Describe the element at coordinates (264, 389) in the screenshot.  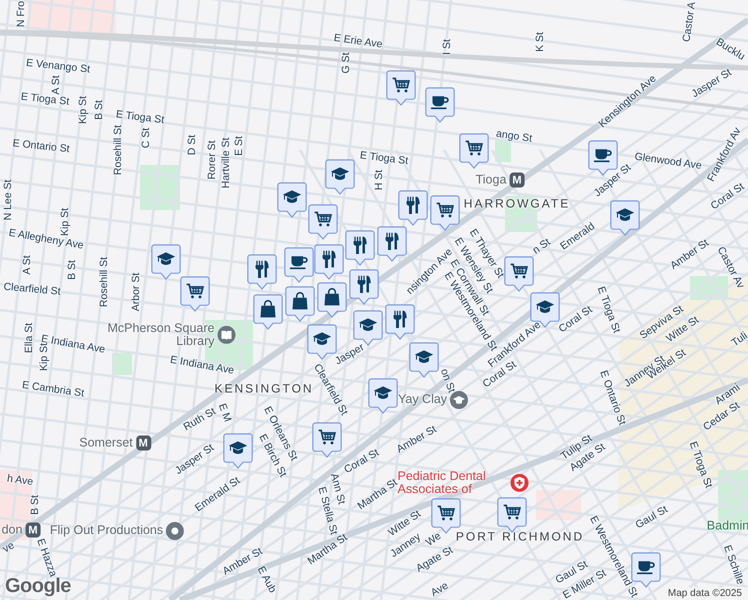
I see `neighborhood-label: KENSINGTON` at that location.